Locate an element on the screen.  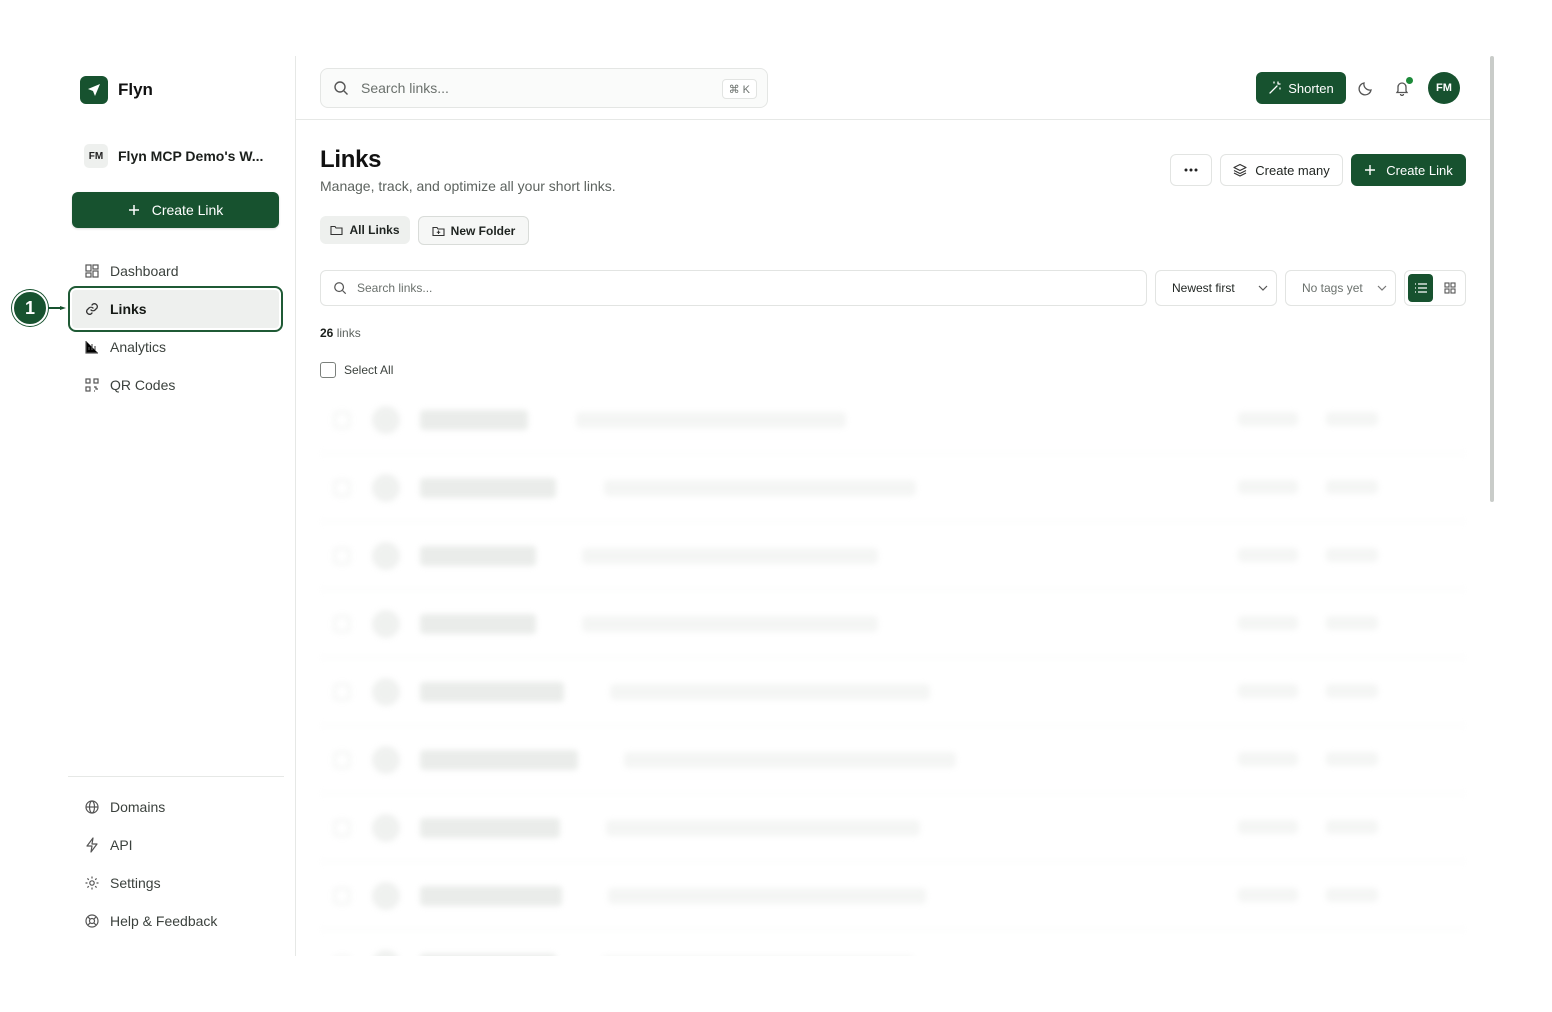
sidebar-item-label: Settings is located at coordinates (135, 883).